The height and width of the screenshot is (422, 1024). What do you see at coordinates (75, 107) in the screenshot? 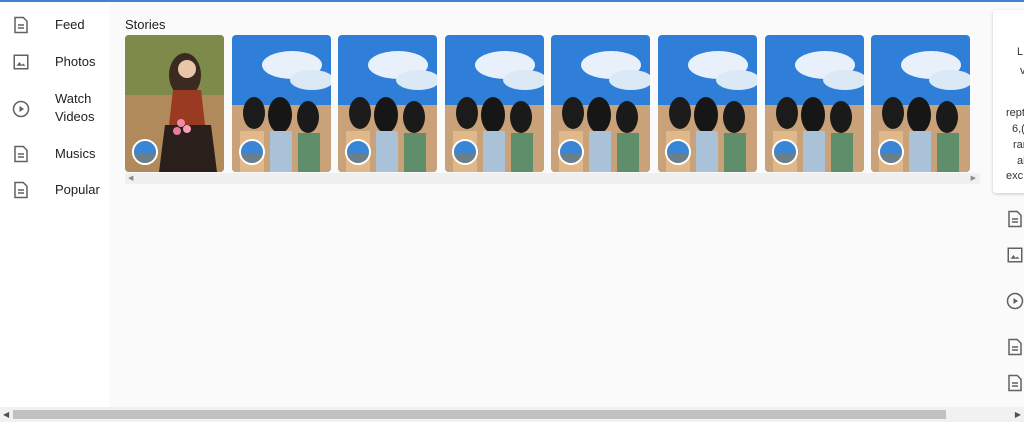
I see `sidebar-item-label: Watch Videos` at bounding box center [75, 107].